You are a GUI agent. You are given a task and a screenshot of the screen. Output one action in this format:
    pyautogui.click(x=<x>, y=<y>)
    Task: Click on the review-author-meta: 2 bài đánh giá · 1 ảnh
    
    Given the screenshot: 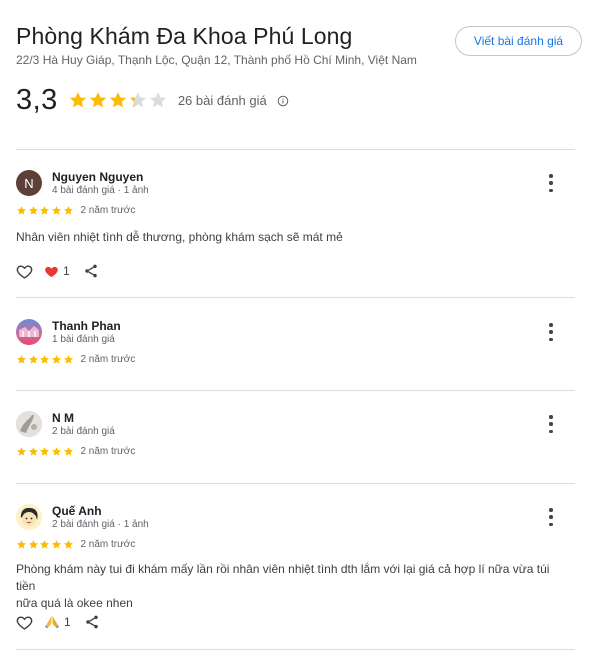 What is the action you would take?
    pyautogui.click(x=100, y=524)
    